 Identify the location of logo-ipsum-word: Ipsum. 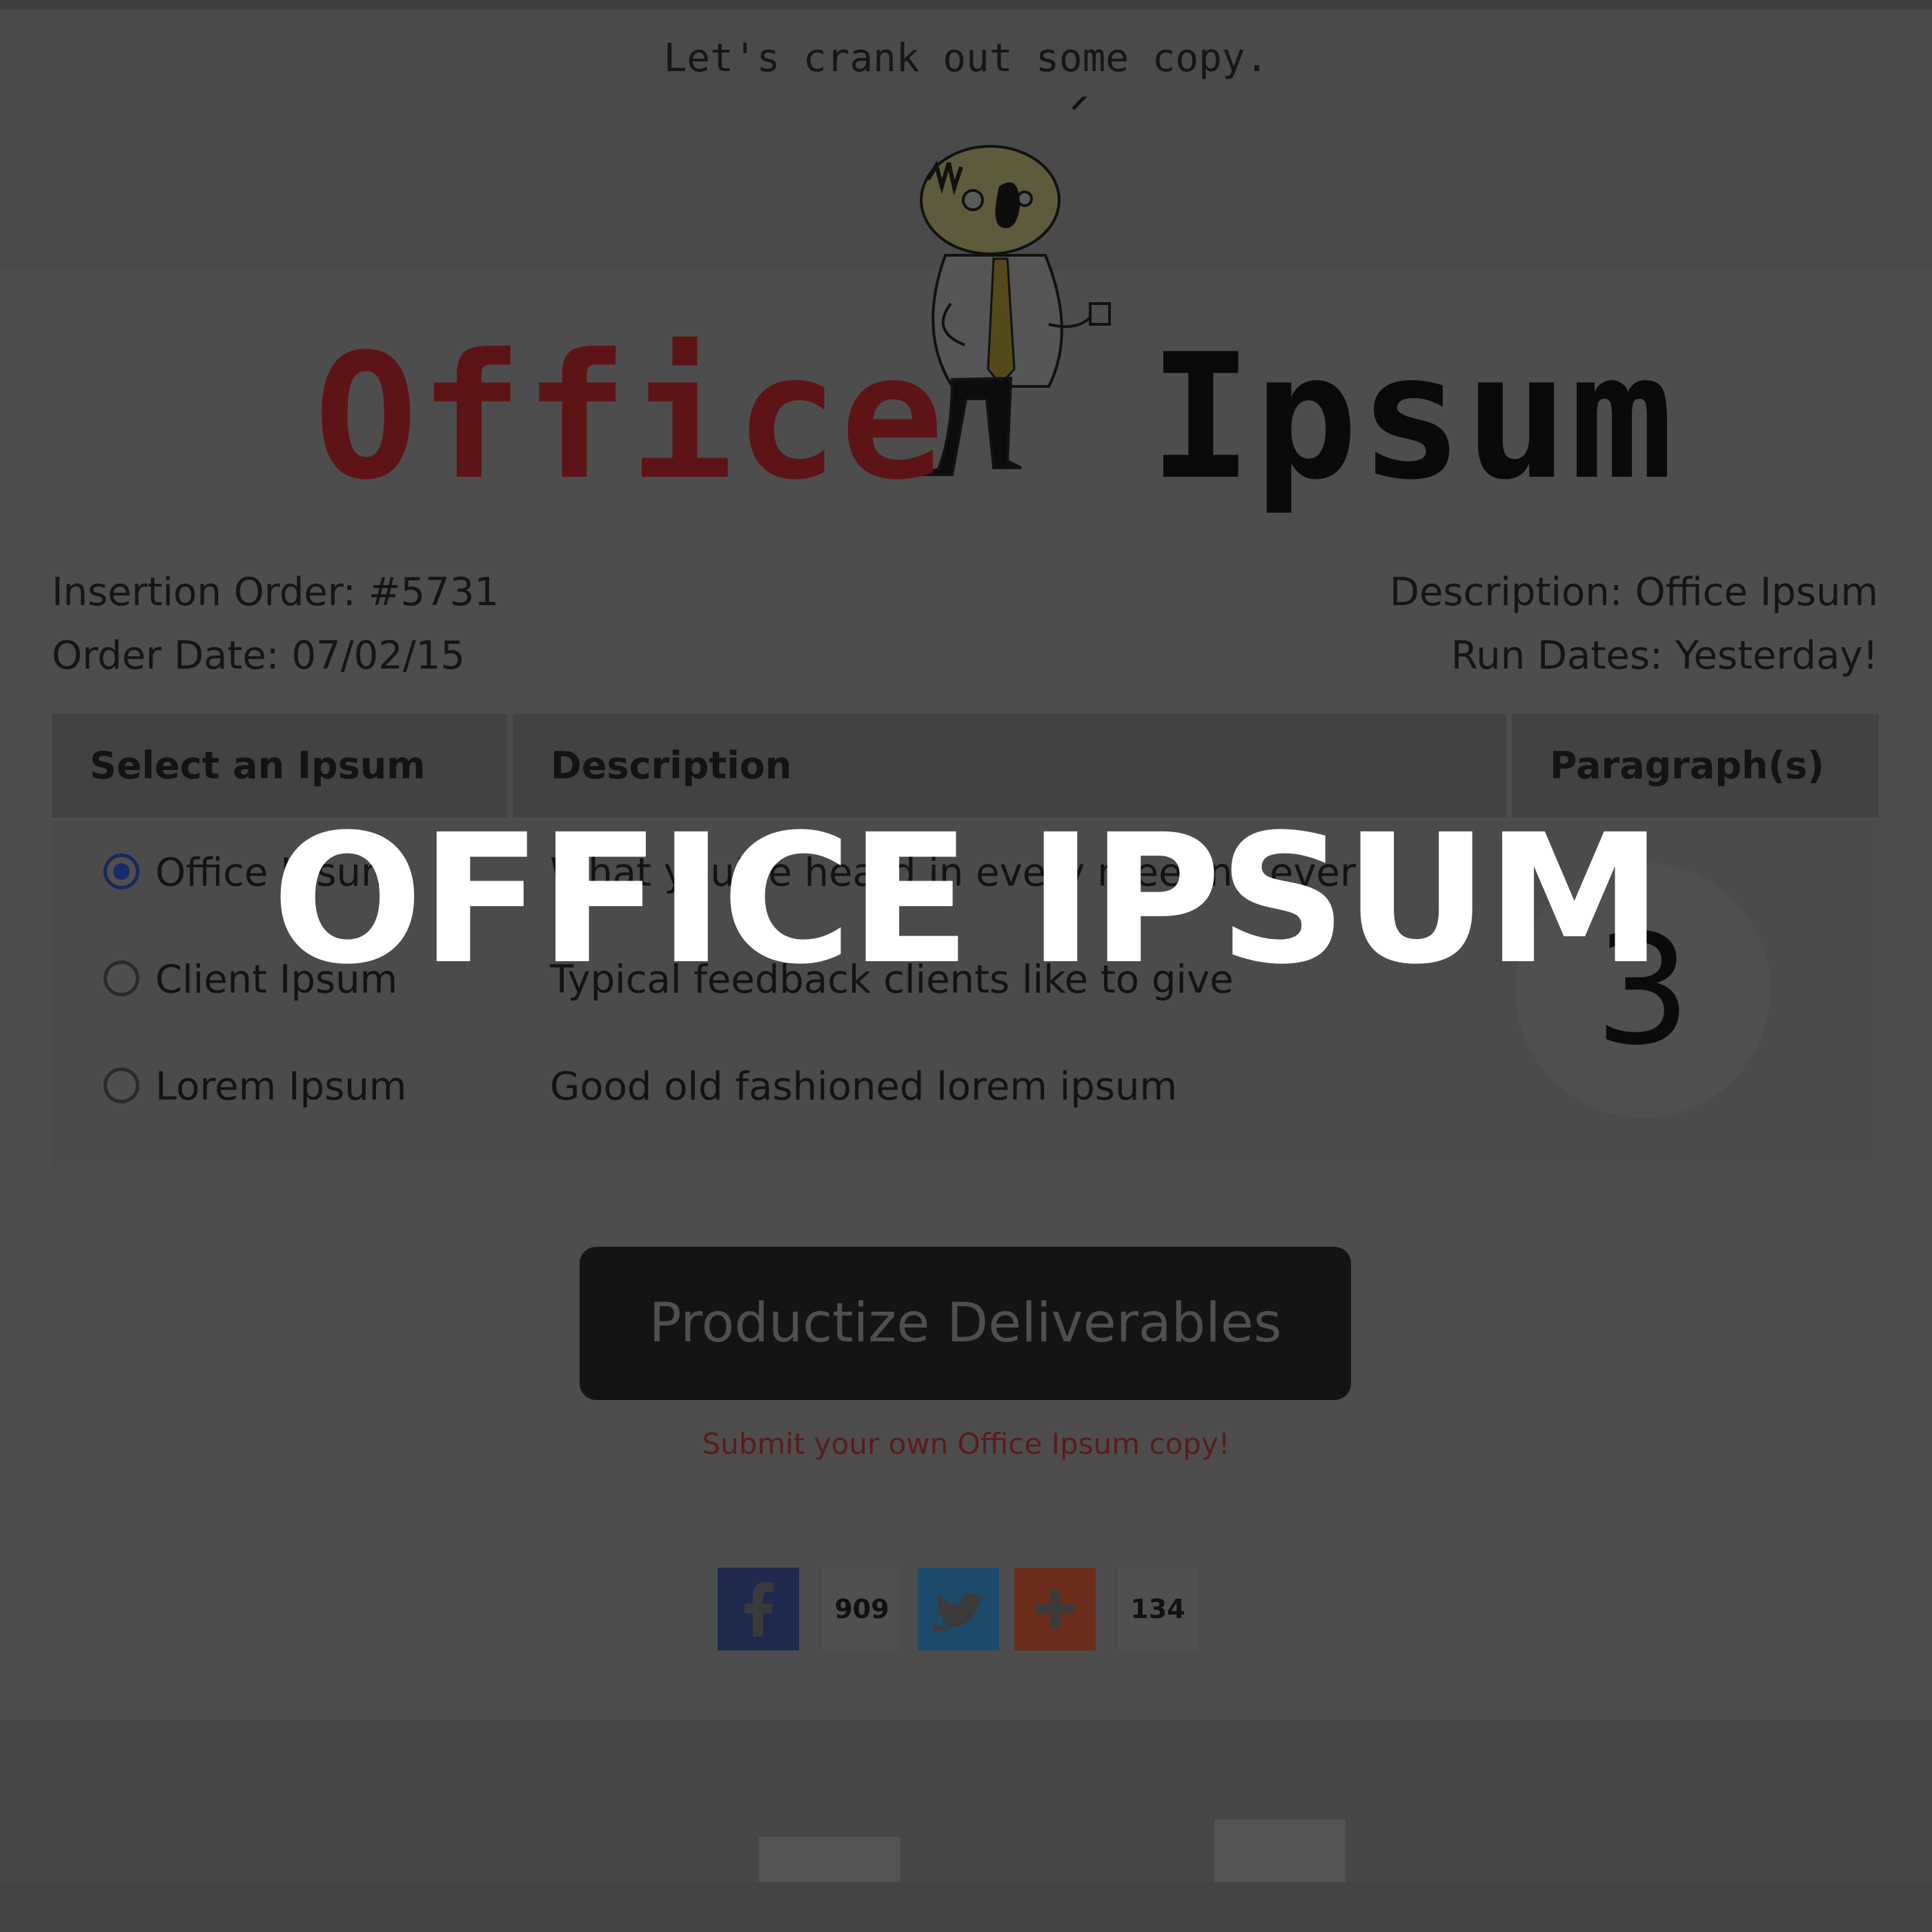
(1412, 417).